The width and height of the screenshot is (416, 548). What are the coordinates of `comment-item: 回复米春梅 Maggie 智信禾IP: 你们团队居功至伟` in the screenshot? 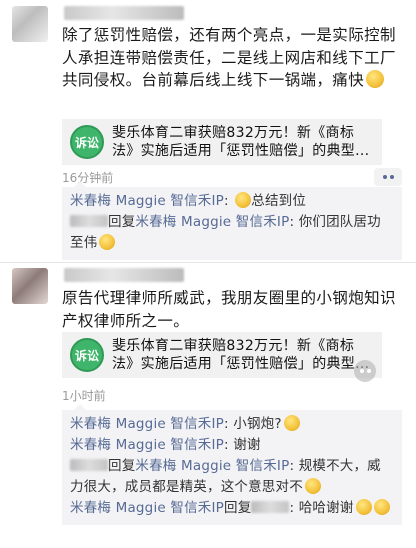 It's located at (232, 233).